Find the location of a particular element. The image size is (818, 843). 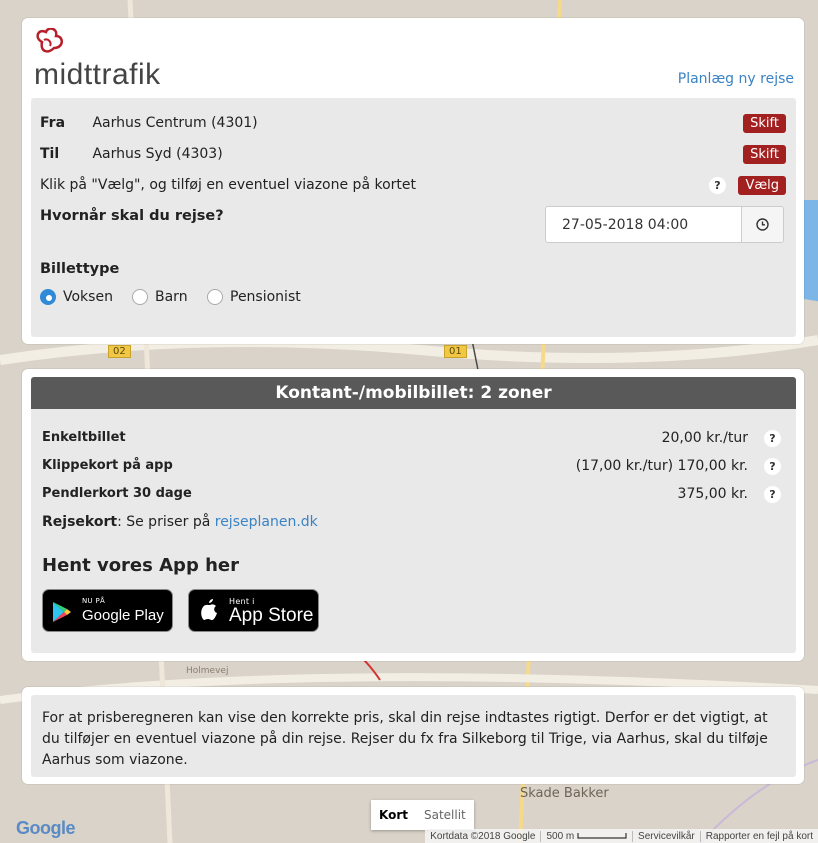

price-value-clipcard: (17,00 kr./tur) 170,00 kr. is located at coordinates (661, 466).